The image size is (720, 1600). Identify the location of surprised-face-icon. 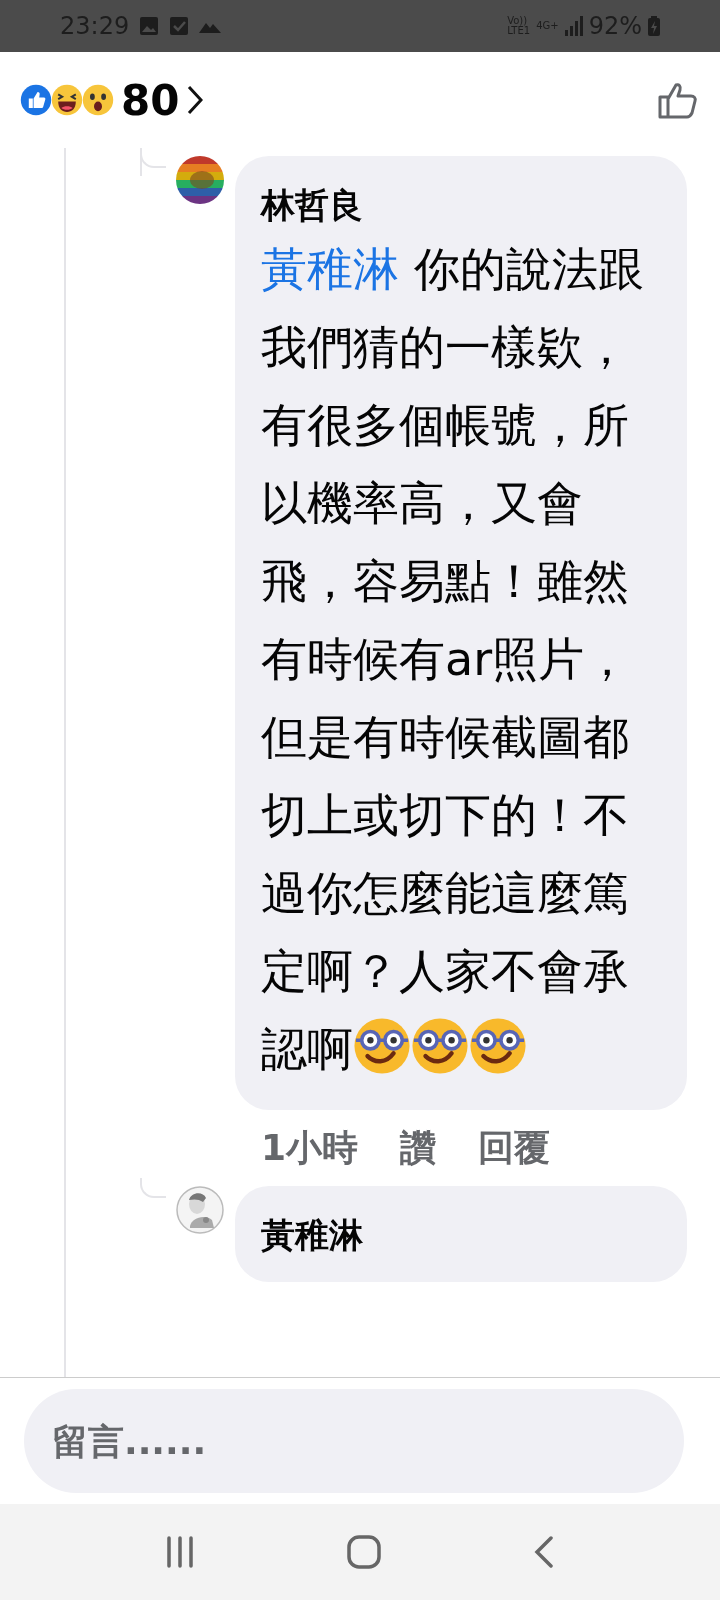
(98, 100).